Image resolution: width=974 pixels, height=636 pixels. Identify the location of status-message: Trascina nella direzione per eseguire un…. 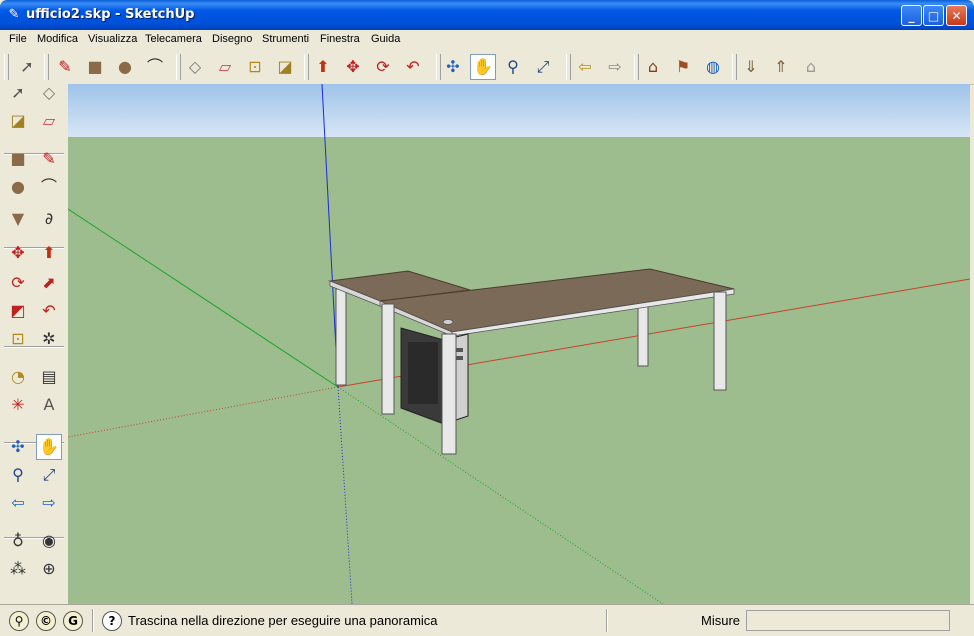
(283, 620).